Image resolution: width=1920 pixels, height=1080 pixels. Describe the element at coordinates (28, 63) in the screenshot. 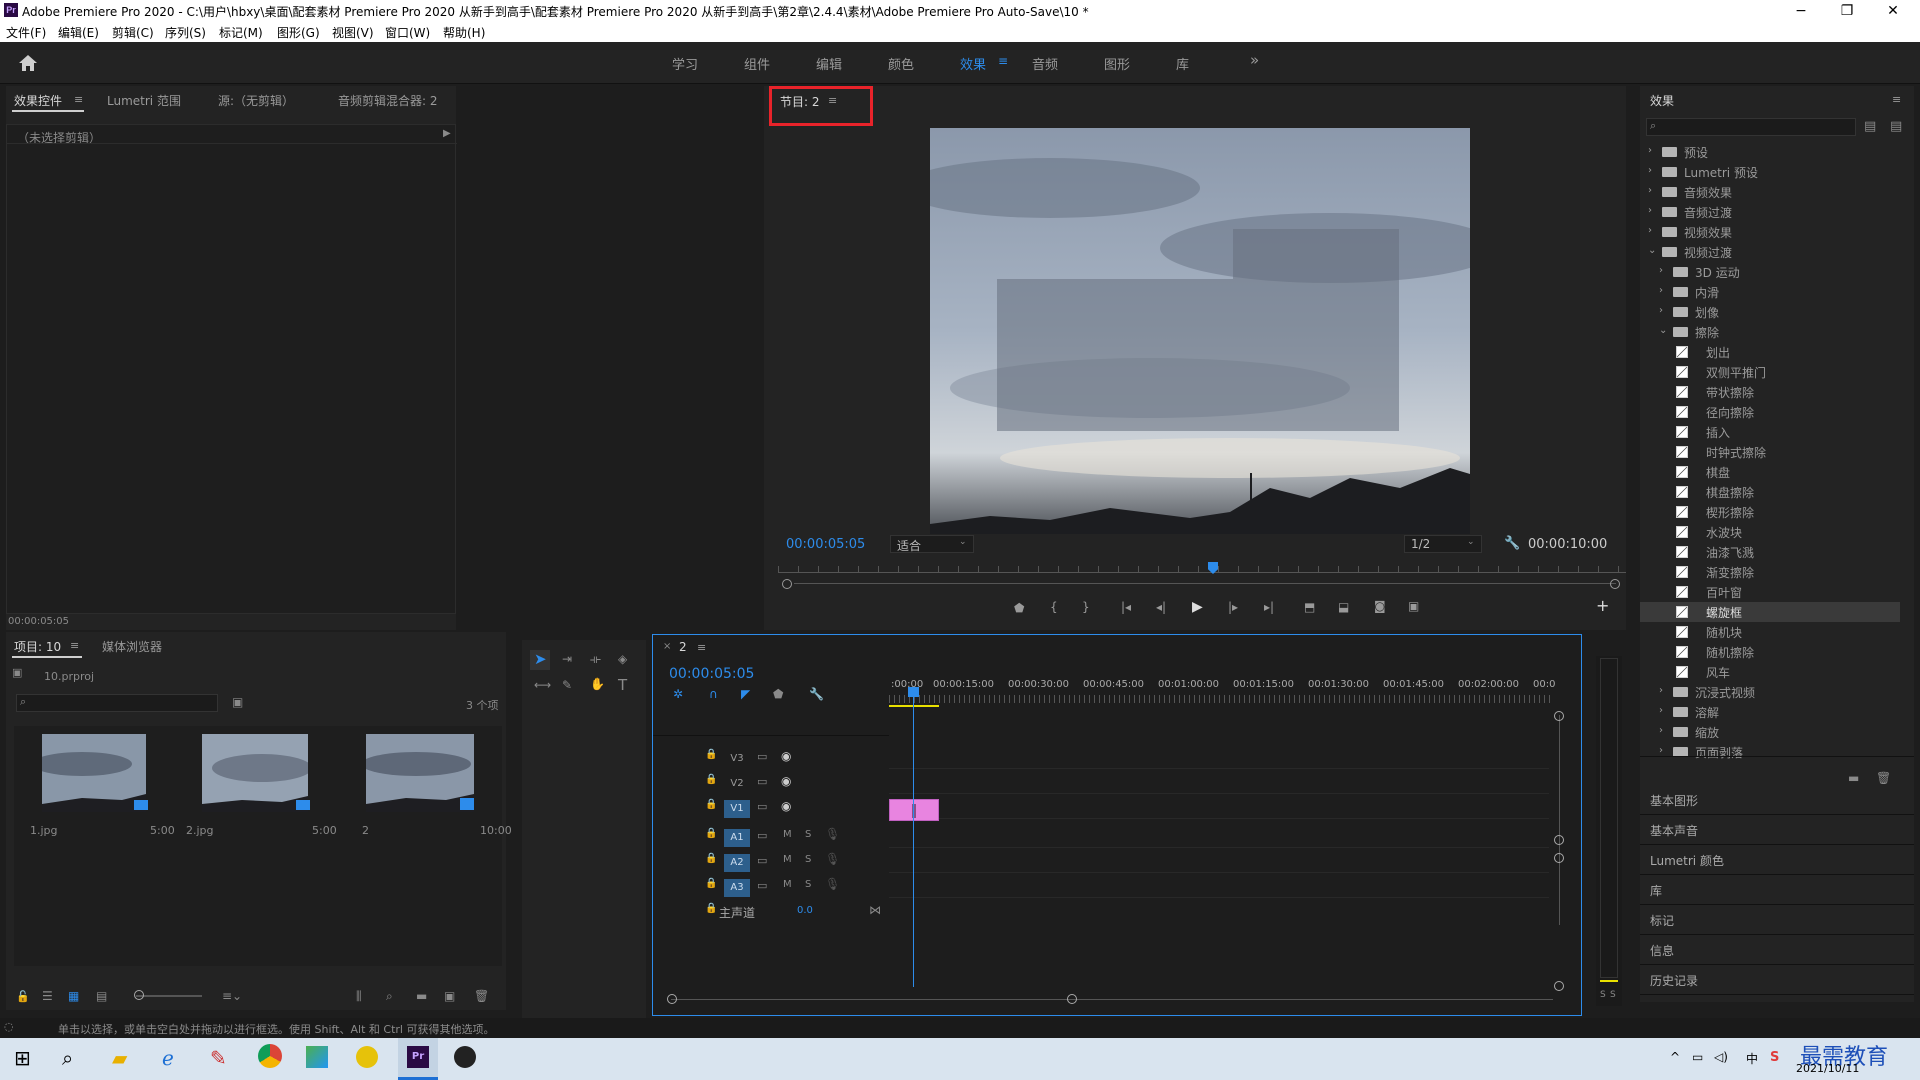

I see `home-icon` at that location.